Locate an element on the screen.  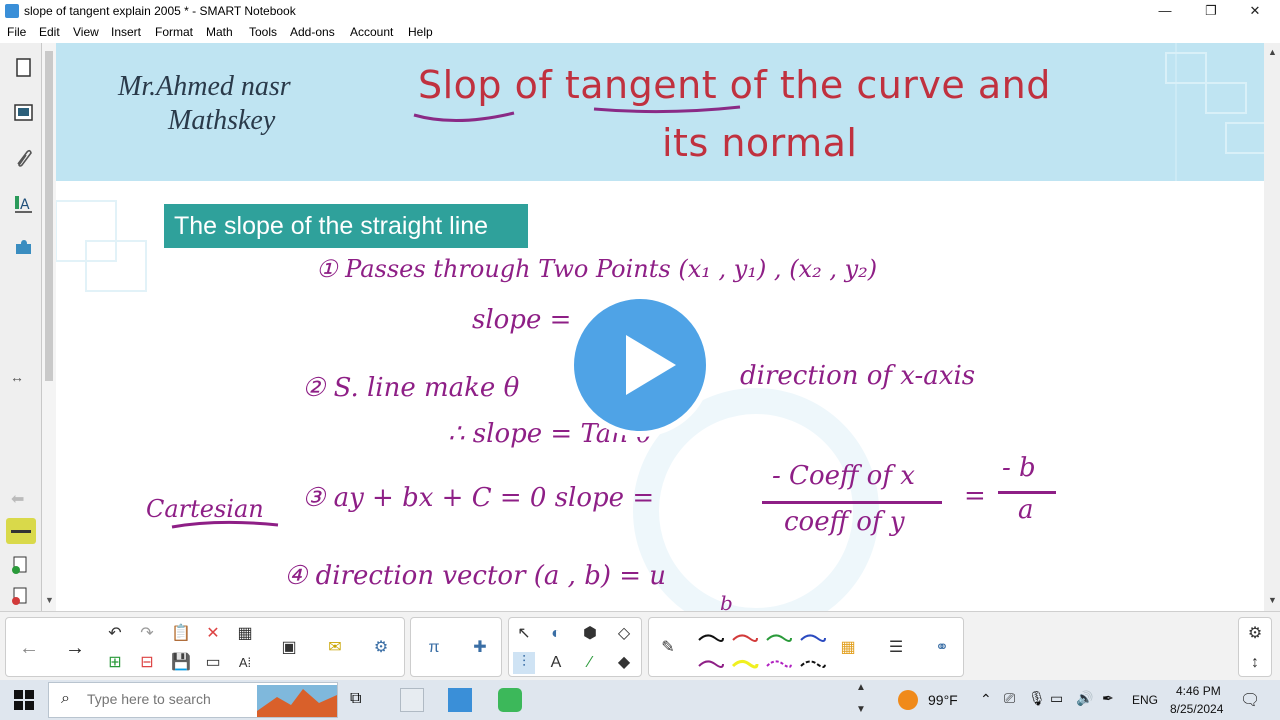
taskbar-expand-down-icon: ▼ is located at coordinates (861, 709).